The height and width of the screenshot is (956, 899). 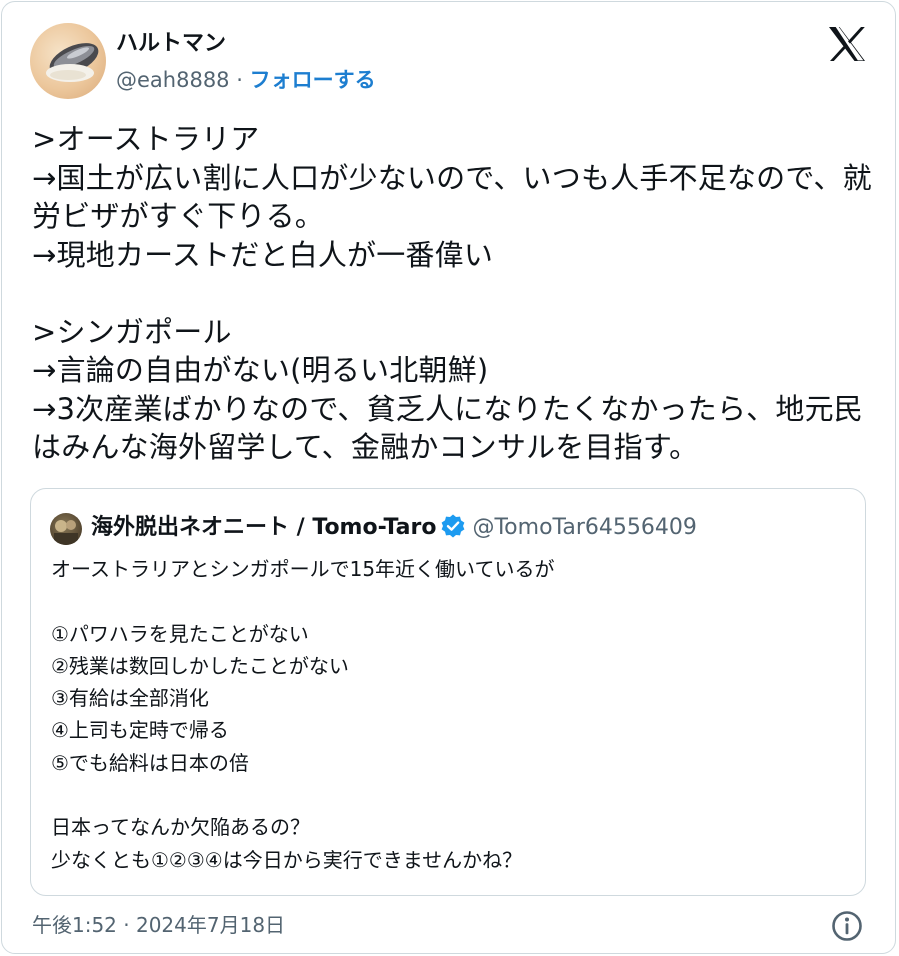 I want to click on tweet-timestamp: 午後1:52 · 2024年7月18日, so click(x=158, y=925).